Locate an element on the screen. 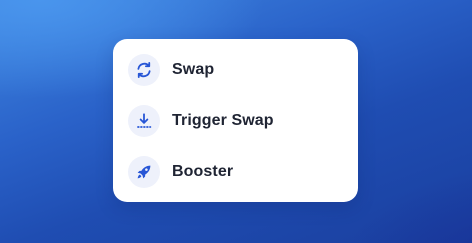  menu-item-label: Trigger Swap is located at coordinates (223, 120).